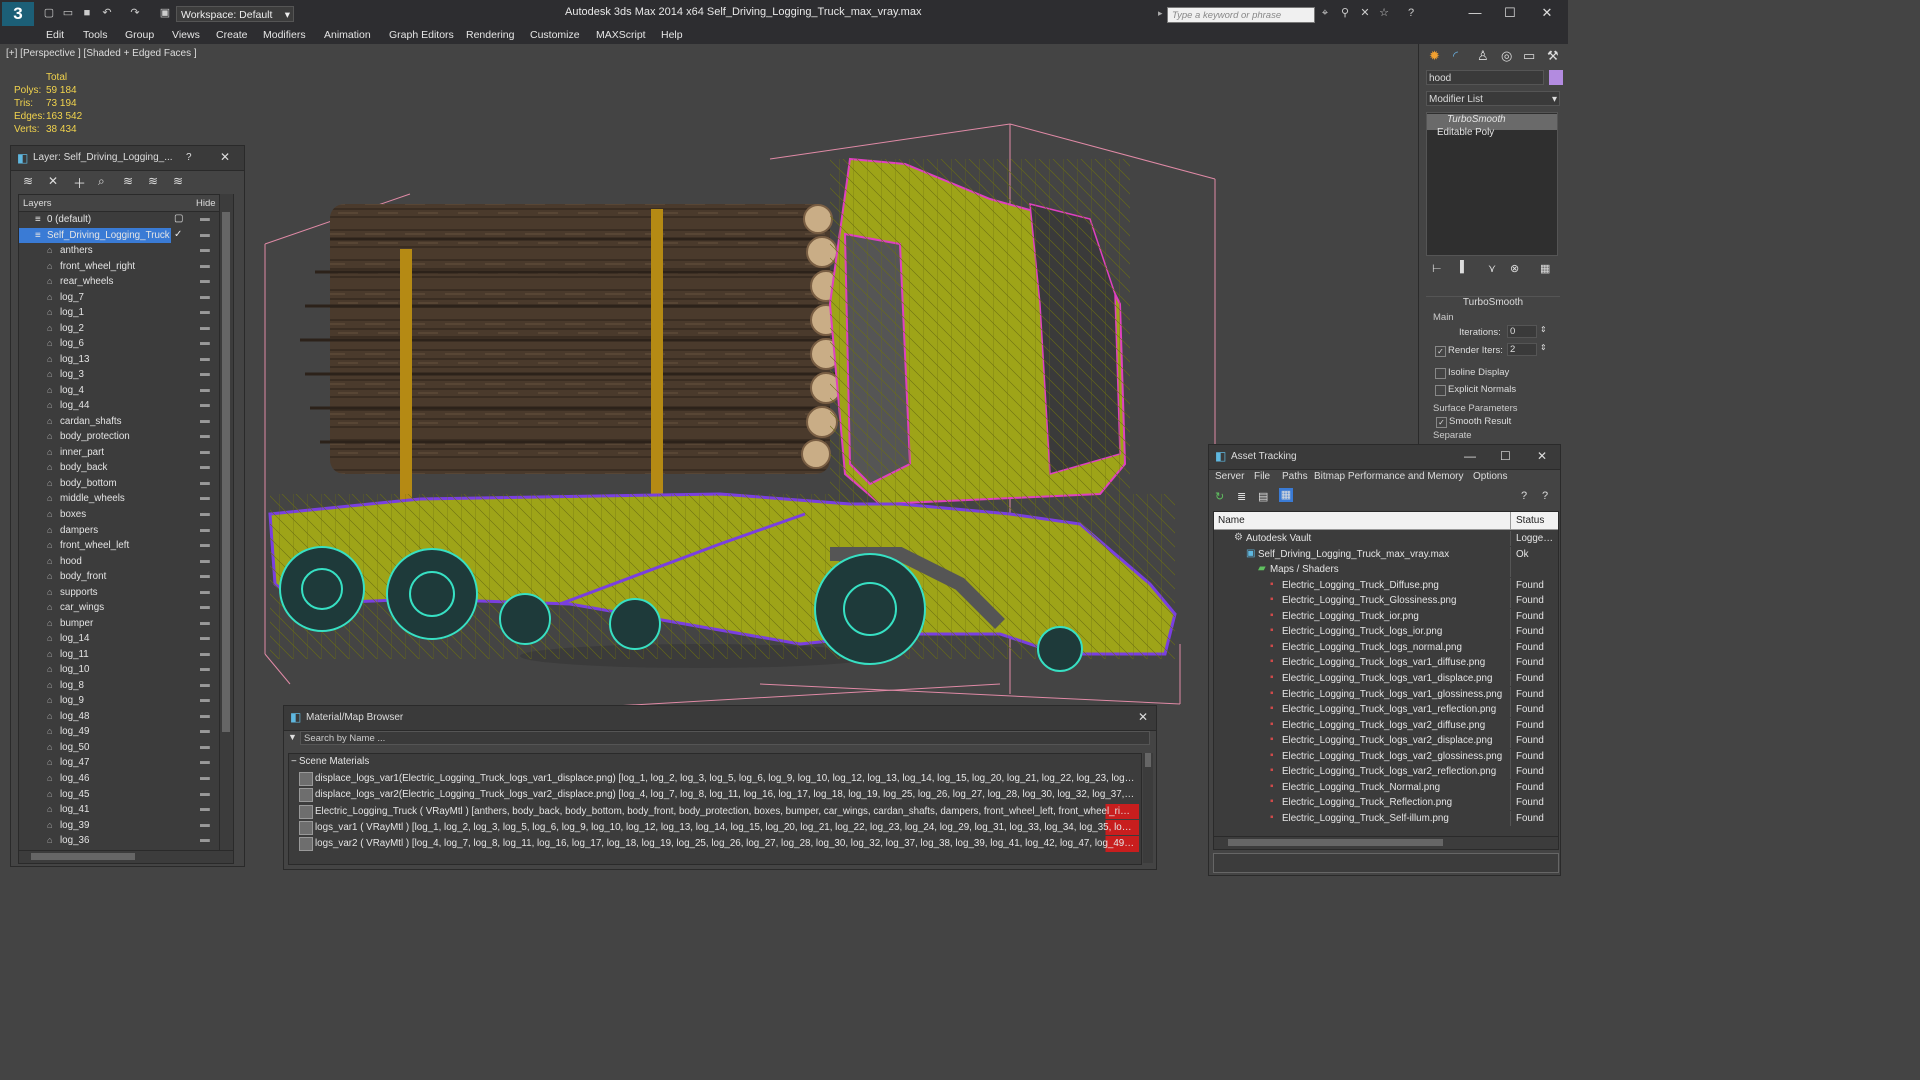 This screenshot has height=1080, width=1920. I want to click on asset-tree-hscrollbar, so click(1386, 843).